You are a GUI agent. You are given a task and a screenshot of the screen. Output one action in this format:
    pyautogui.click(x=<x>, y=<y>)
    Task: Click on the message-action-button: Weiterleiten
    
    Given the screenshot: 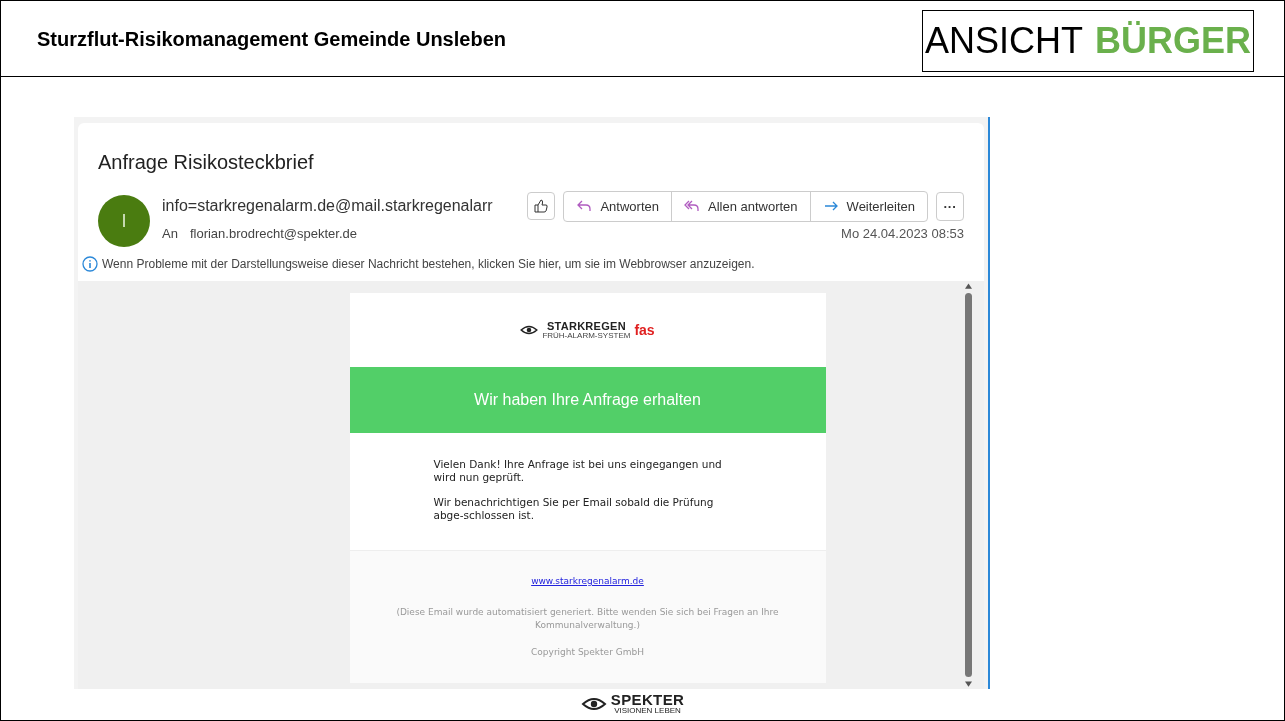 What is the action you would take?
    pyautogui.click(x=868, y=206)
    